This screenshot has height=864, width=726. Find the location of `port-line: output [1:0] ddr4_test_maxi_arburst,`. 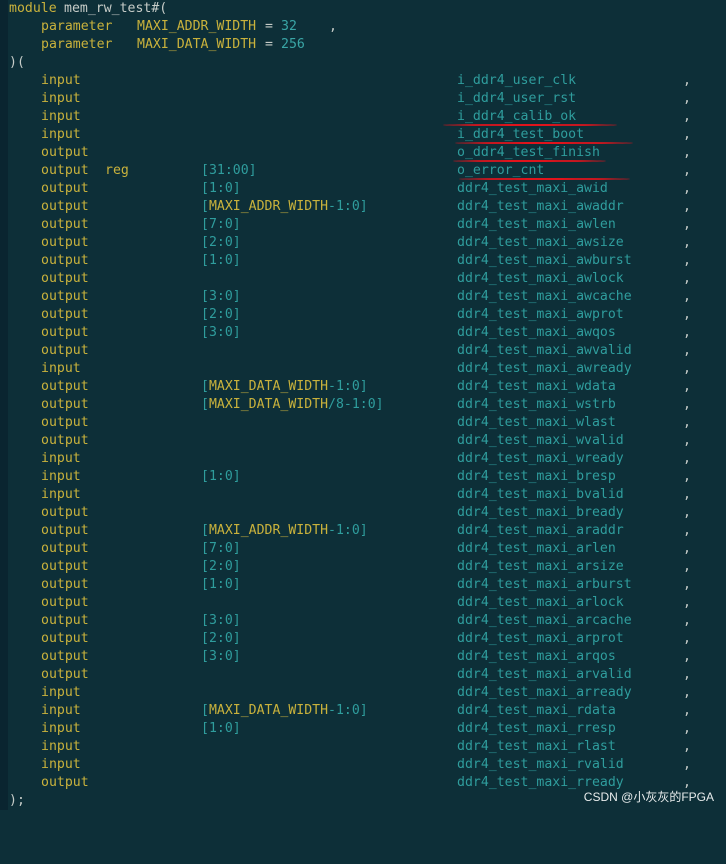

port-line: output [1:0] ddr4_test_maxi_arburst, is located at coordinates (363, 585).